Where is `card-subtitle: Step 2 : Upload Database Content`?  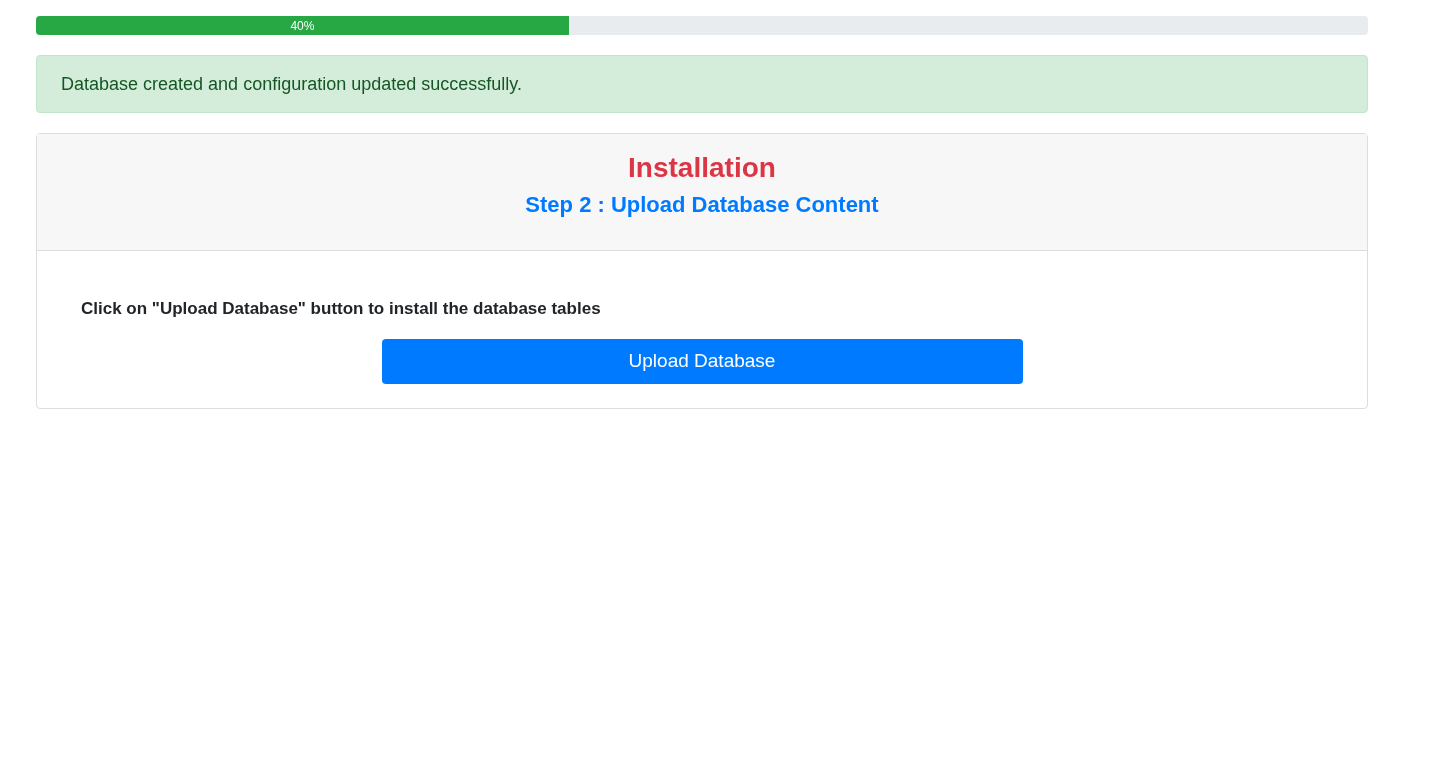 card-subtitle: Step 2 : Upload Database Content is located at coordinates (702, 205).